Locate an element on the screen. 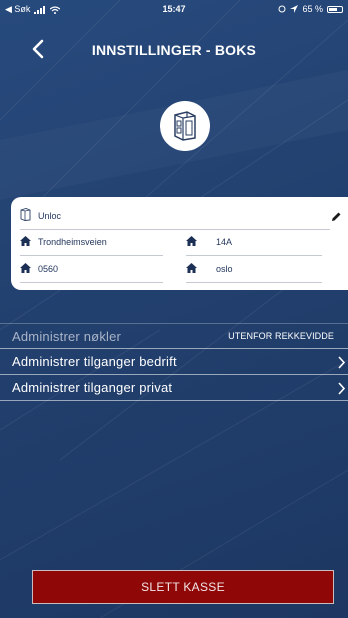 This screenshot has width=348, height=618. number-field: 14A is located at coordinates (224, 242).